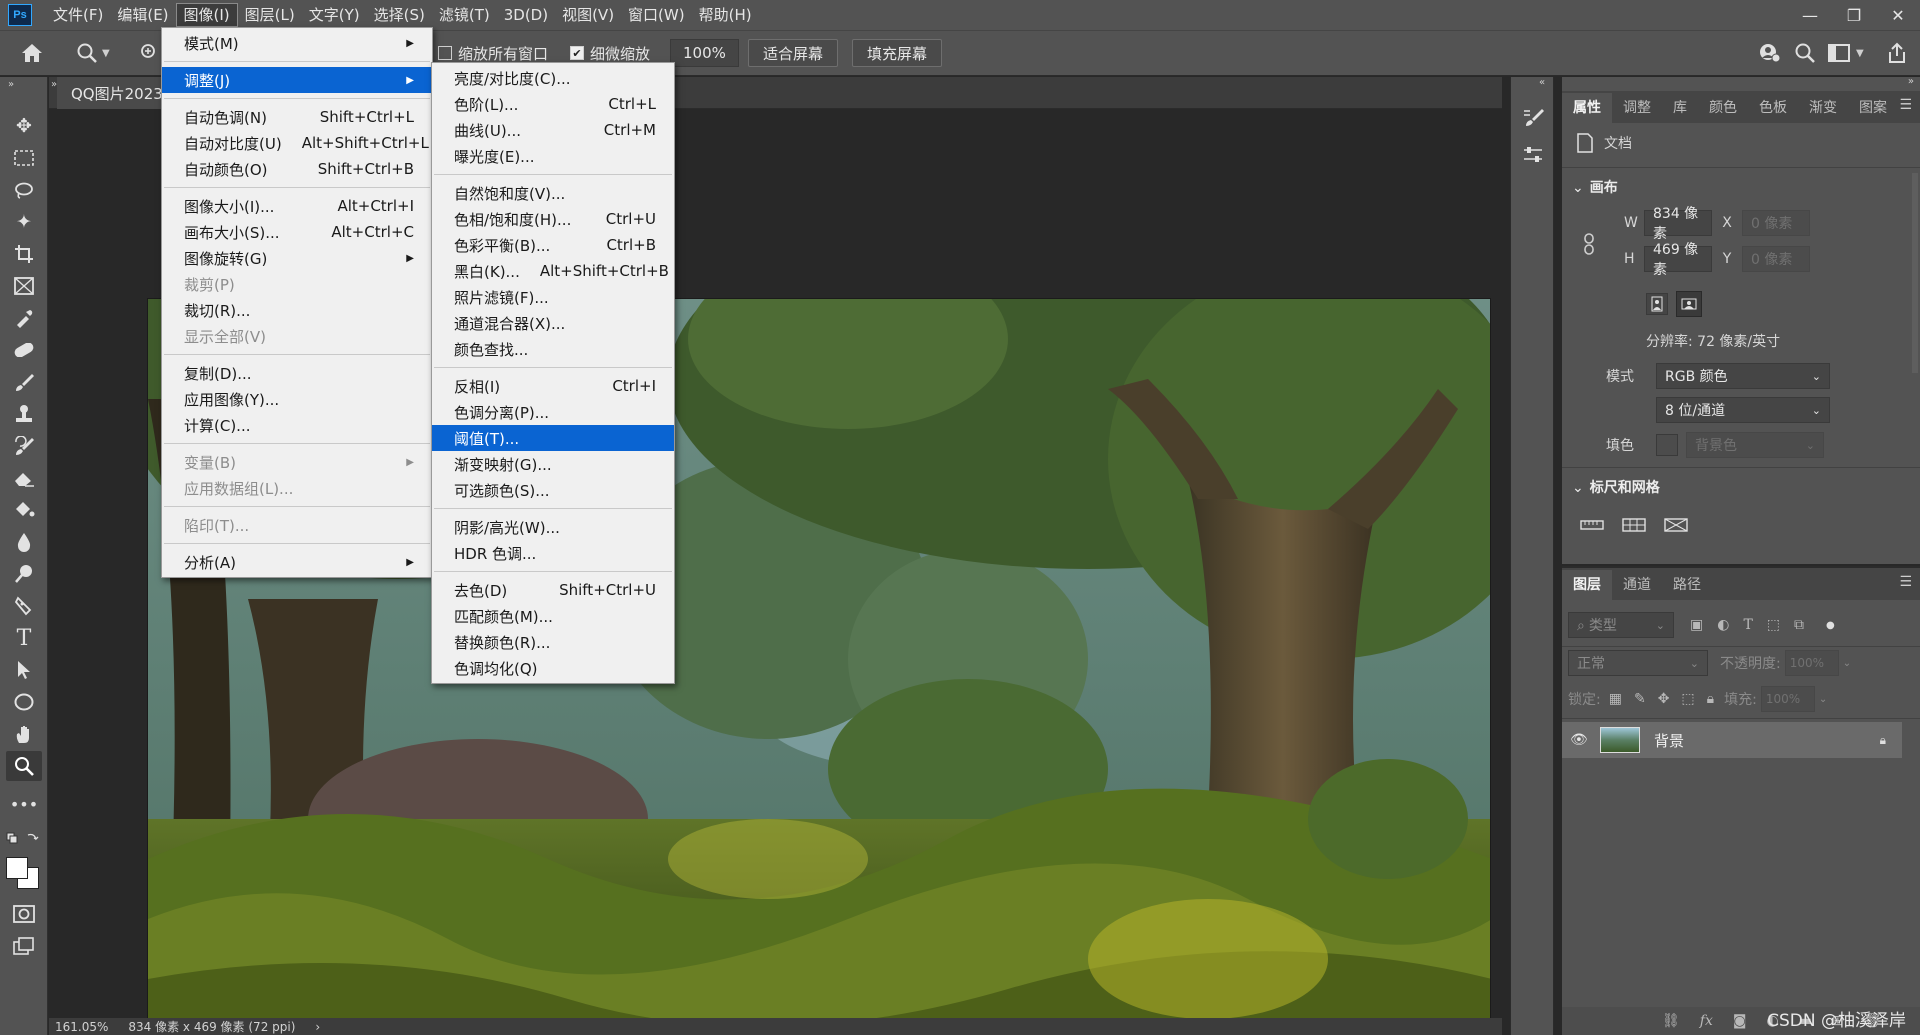  Describe the element at coordinates (24, 126) in the screenshot. I see `move-tool-icon: ✥` at that location.